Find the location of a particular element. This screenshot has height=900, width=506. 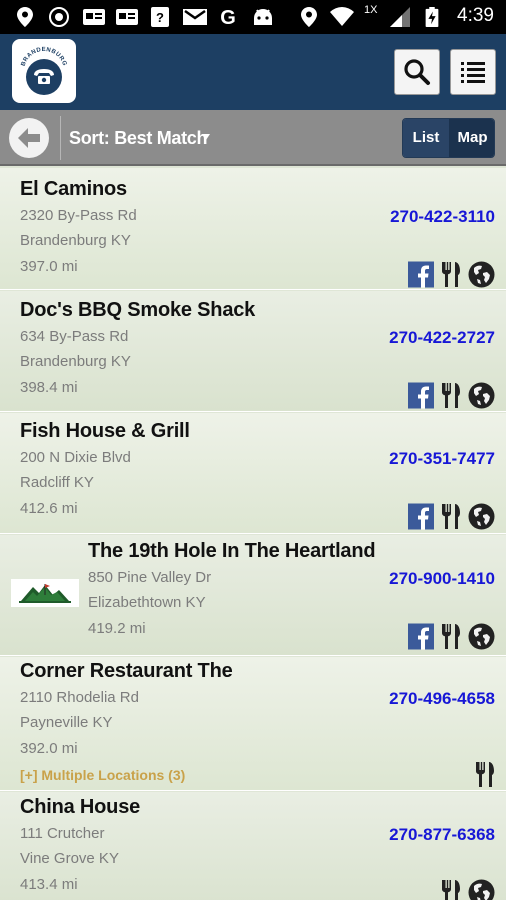

search-icon is located at coordinates (417, 72).